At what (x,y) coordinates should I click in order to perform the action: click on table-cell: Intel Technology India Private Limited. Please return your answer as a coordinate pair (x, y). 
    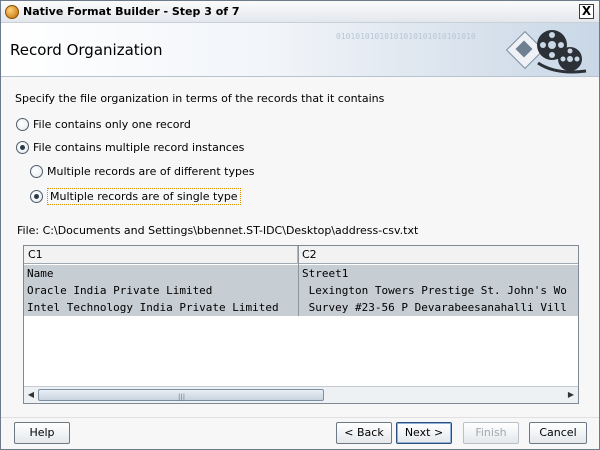
    Looking at the image, I should click on (153, 307).